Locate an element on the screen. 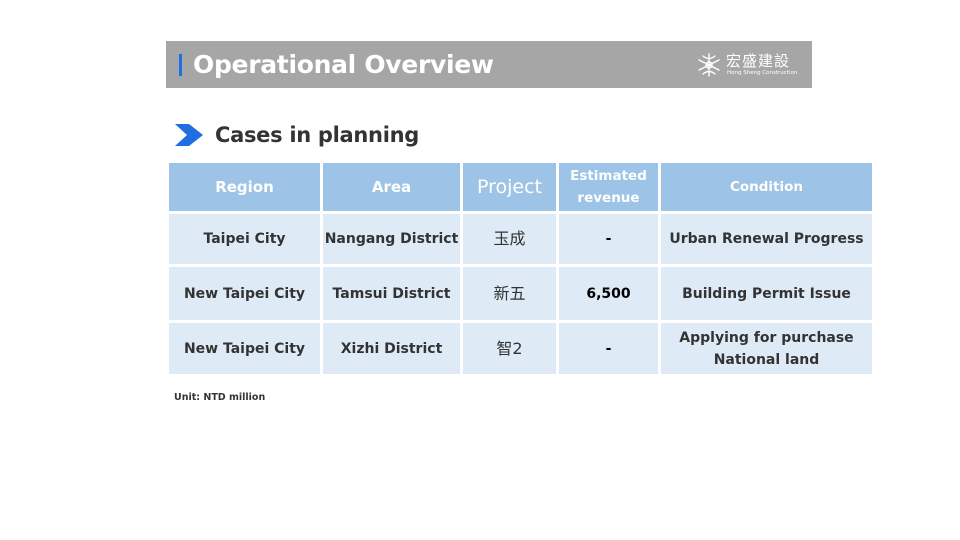  cell-region: Taipei City is located at coordinates (244, 239).